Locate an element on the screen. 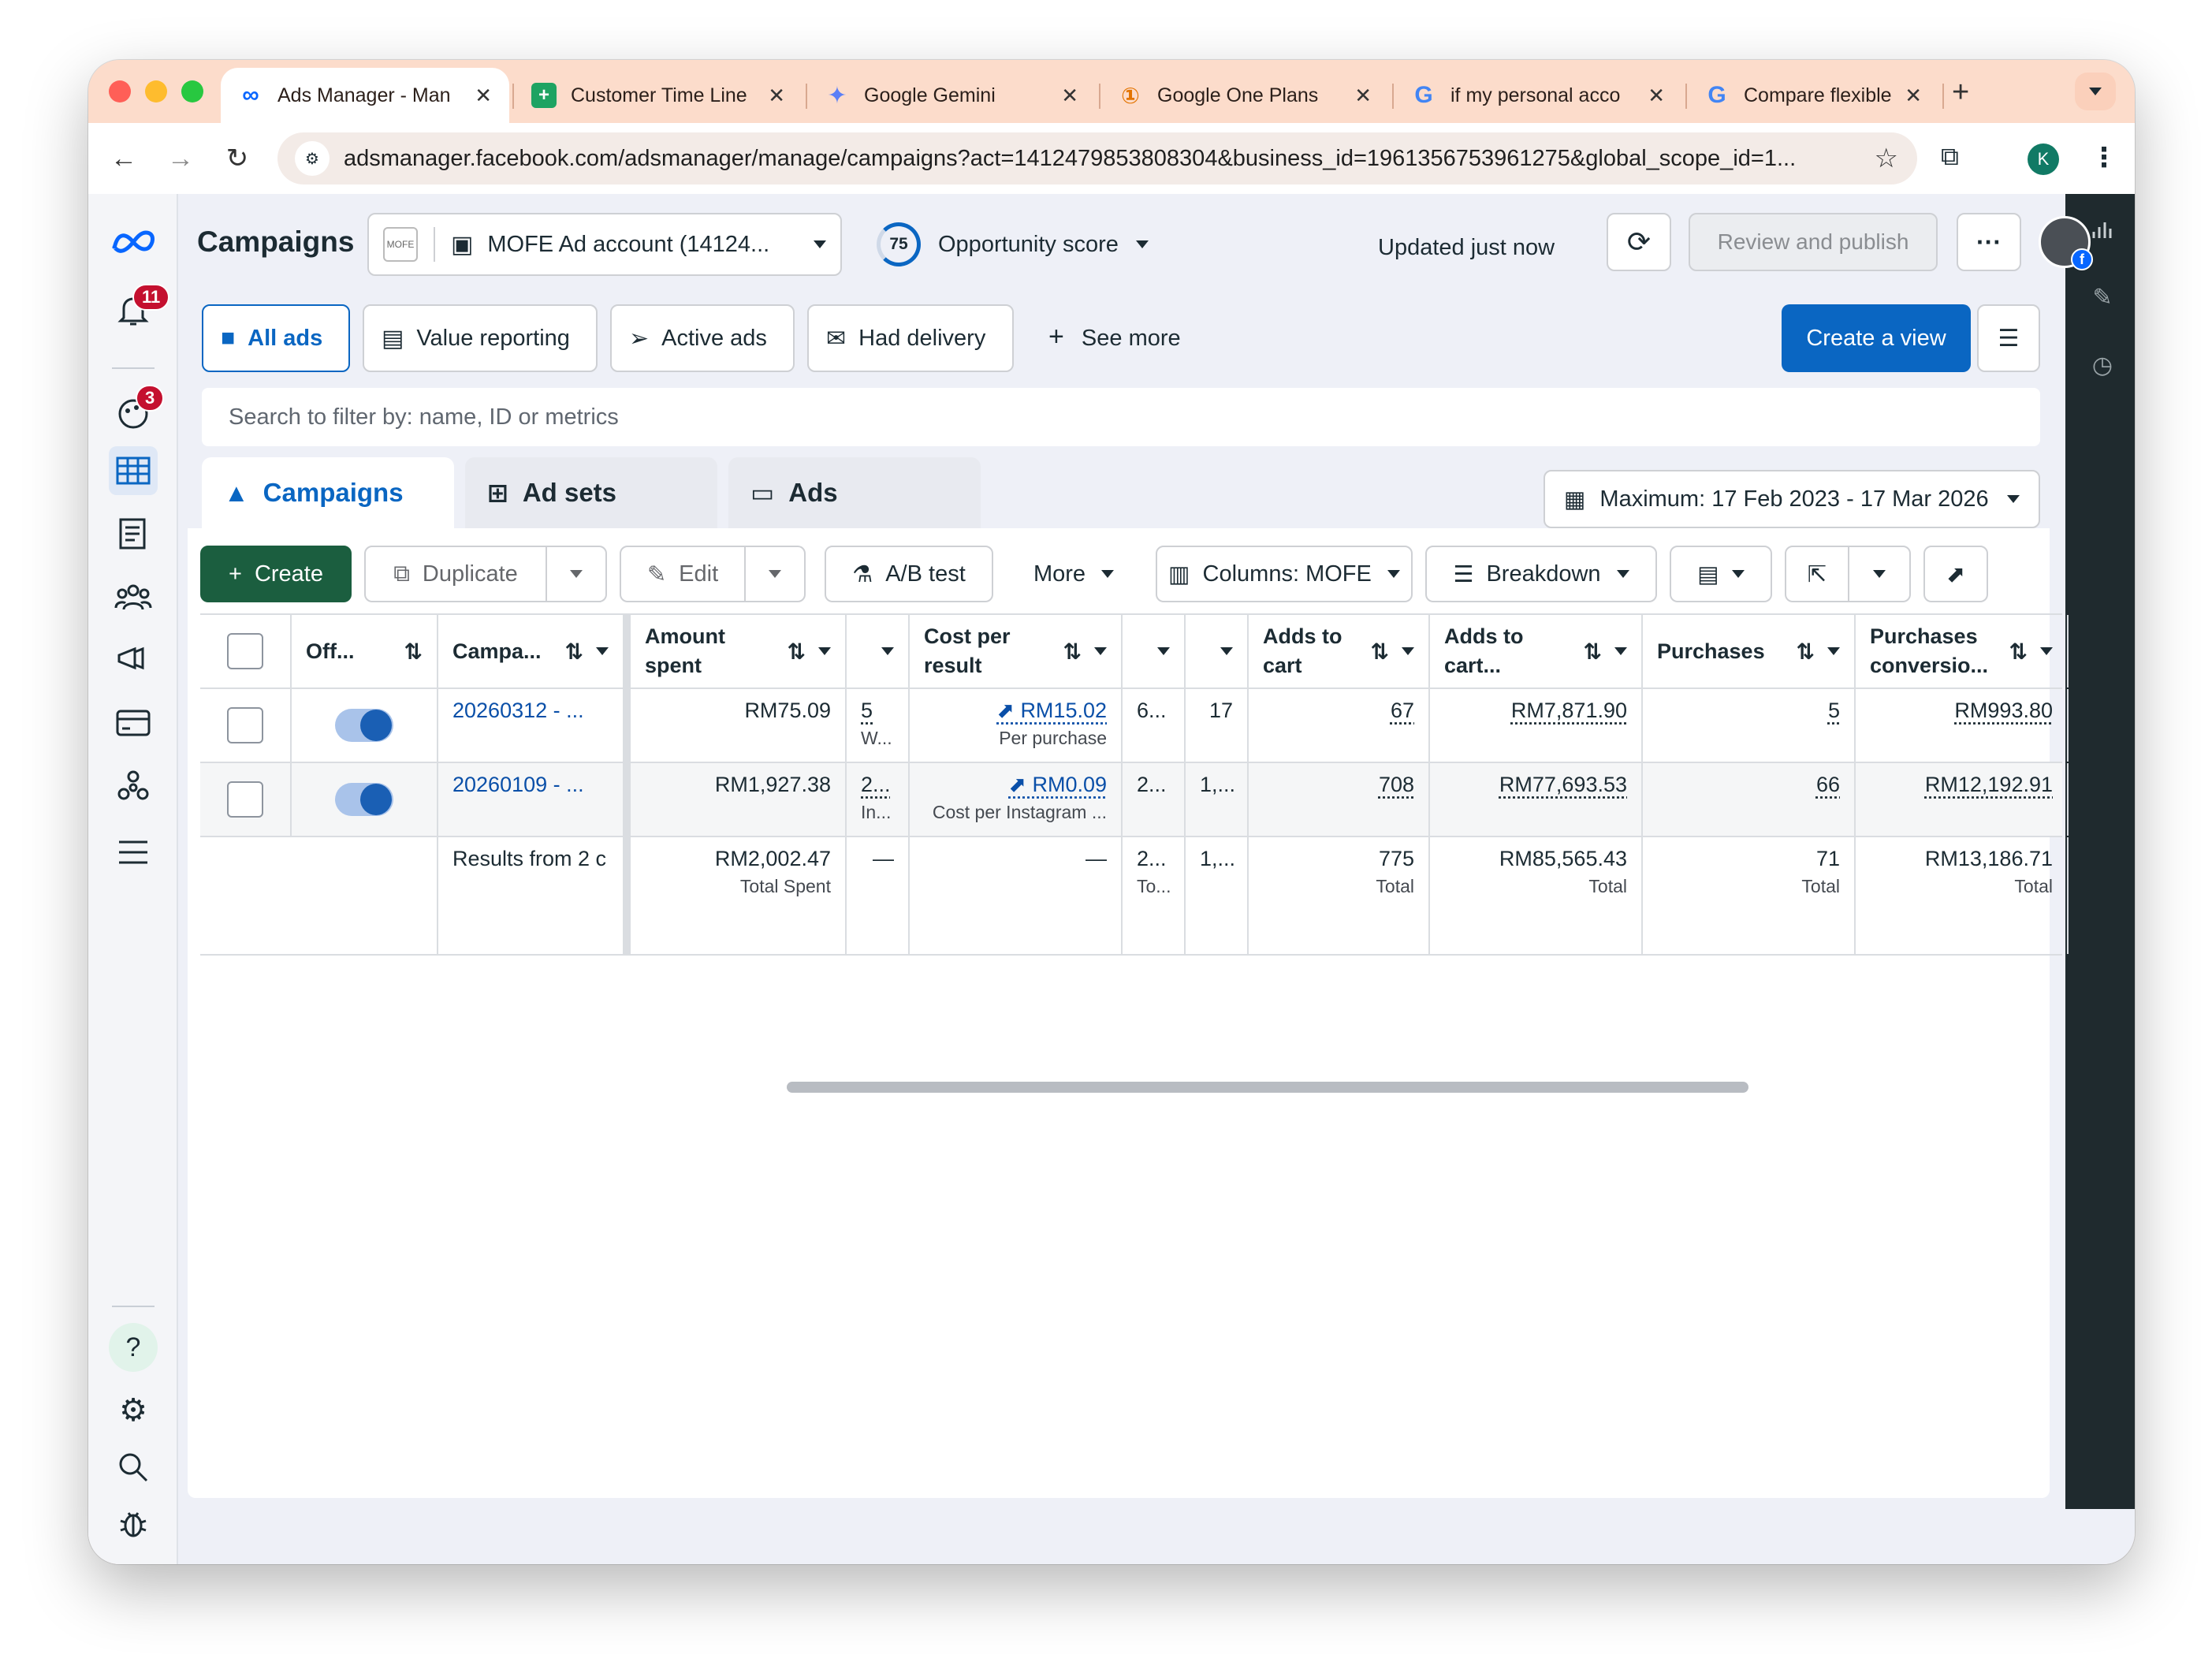 The image size is (2212, 1673). adds-to-cart-value: 708 is located at coordinates (1396, 784).